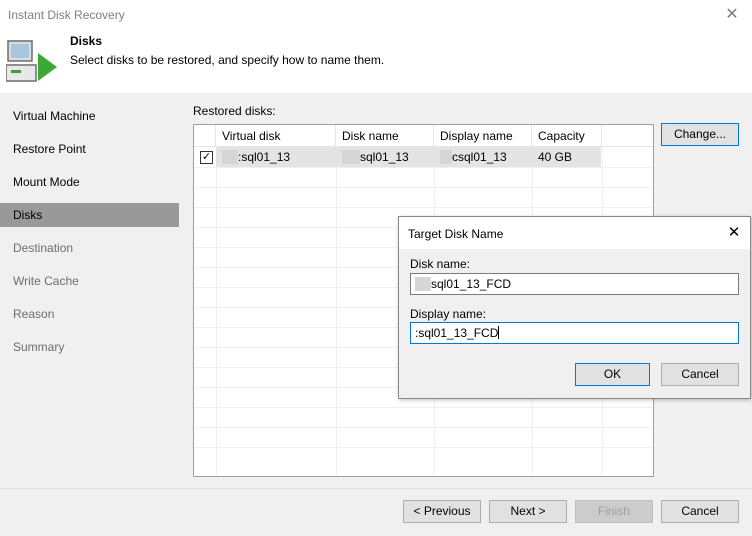 Image resolution: width=752 pixels, height=536 pixels. I want to click on previous-button: < Previous, so click(442, 511).